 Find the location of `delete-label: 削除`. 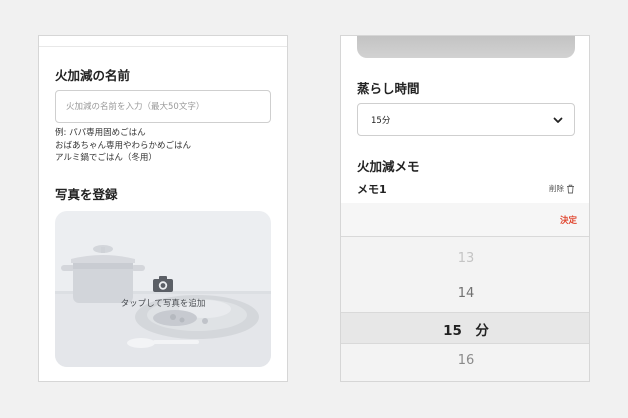

delete-label: 削除 is located at coordinates (556, 188).